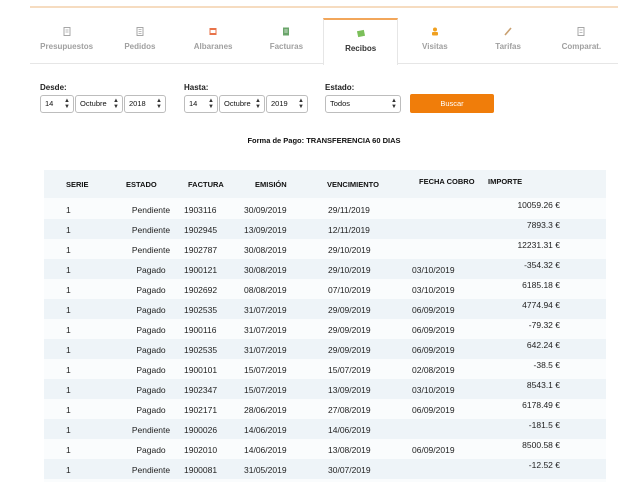  Describe the element at coordinates (206, 184) in the screenshot. I see `column-header: FACTURA` at that location.